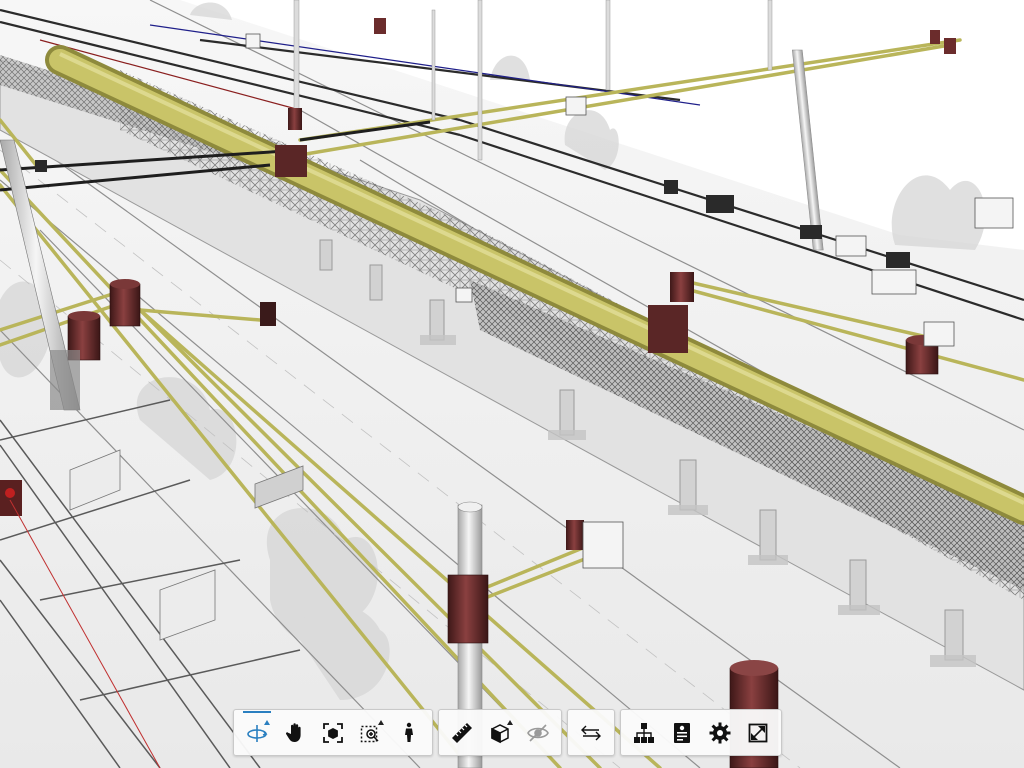  Describe the element at coordinates (257, 731) in the screenshot. I see `orbit-button` at that location.